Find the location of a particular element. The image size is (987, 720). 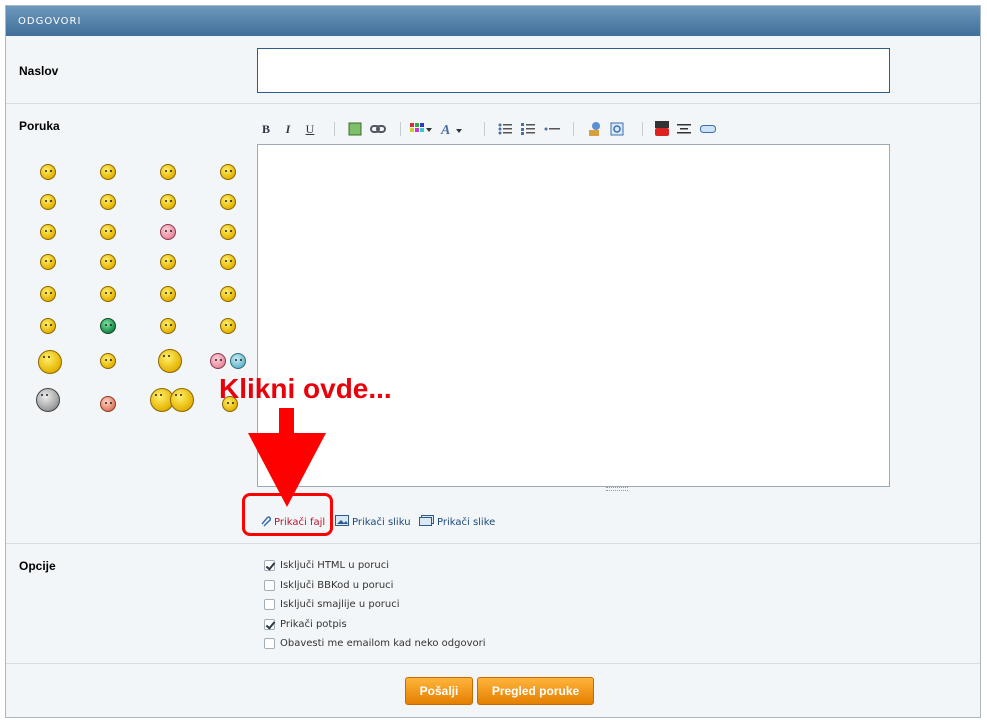

attach-image-label: Prikači sliku is located at coordinates (381, 522).